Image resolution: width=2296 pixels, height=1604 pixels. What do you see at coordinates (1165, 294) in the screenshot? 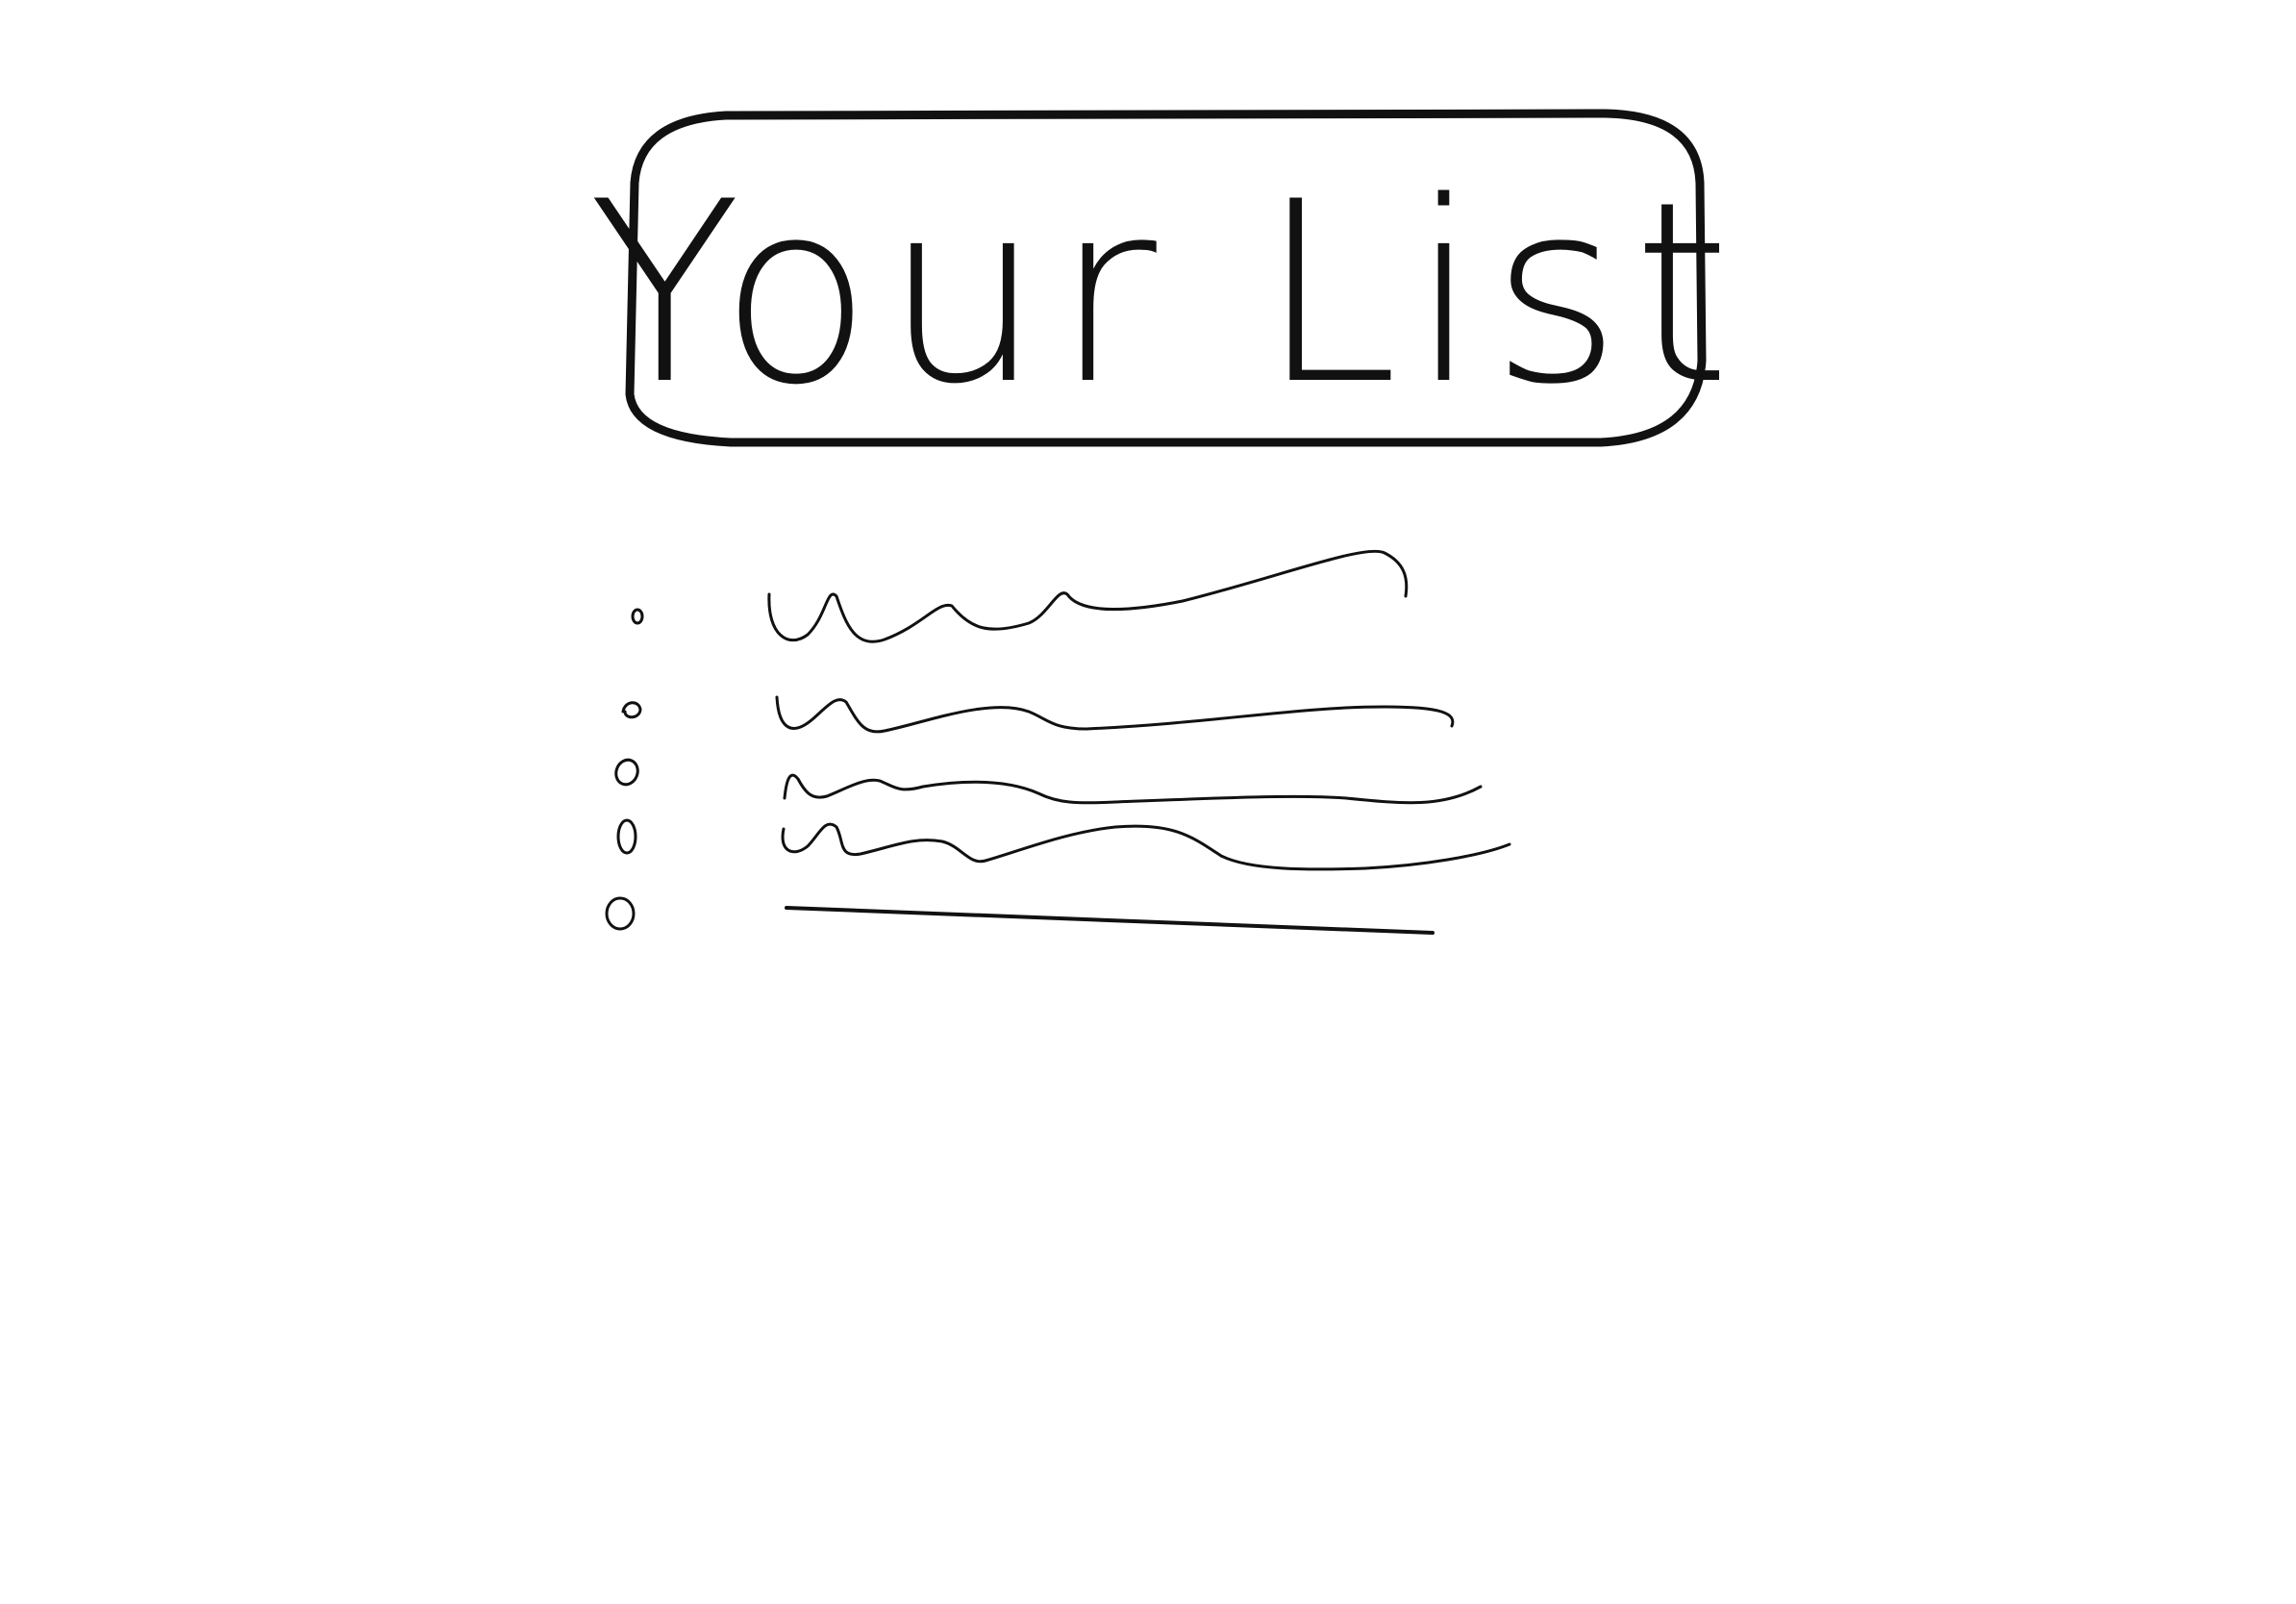
I see `page-title: Your List` at bounding box center [1165, 294].